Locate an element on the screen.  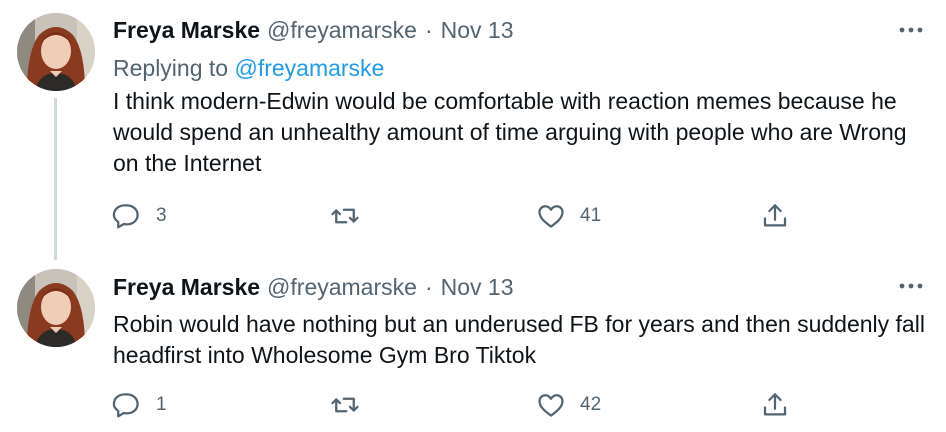
like-button: 41 is located at coordinates (568, 216).